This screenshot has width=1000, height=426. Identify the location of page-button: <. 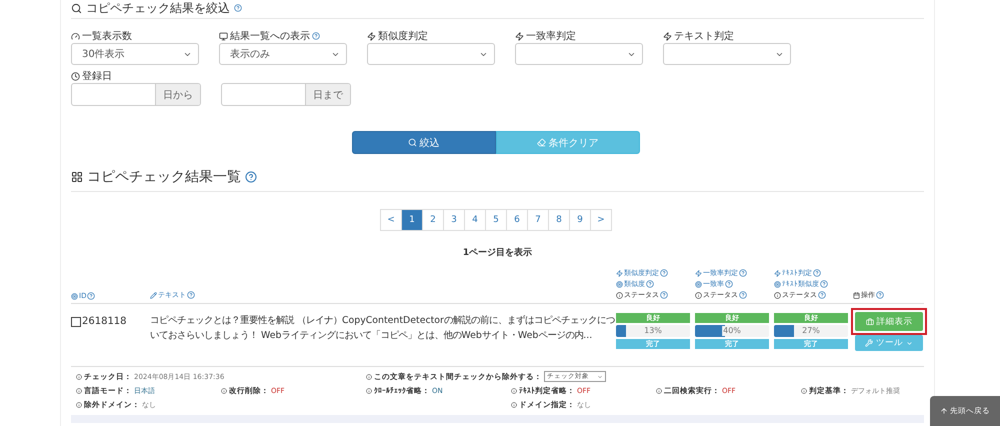
(391, 220).